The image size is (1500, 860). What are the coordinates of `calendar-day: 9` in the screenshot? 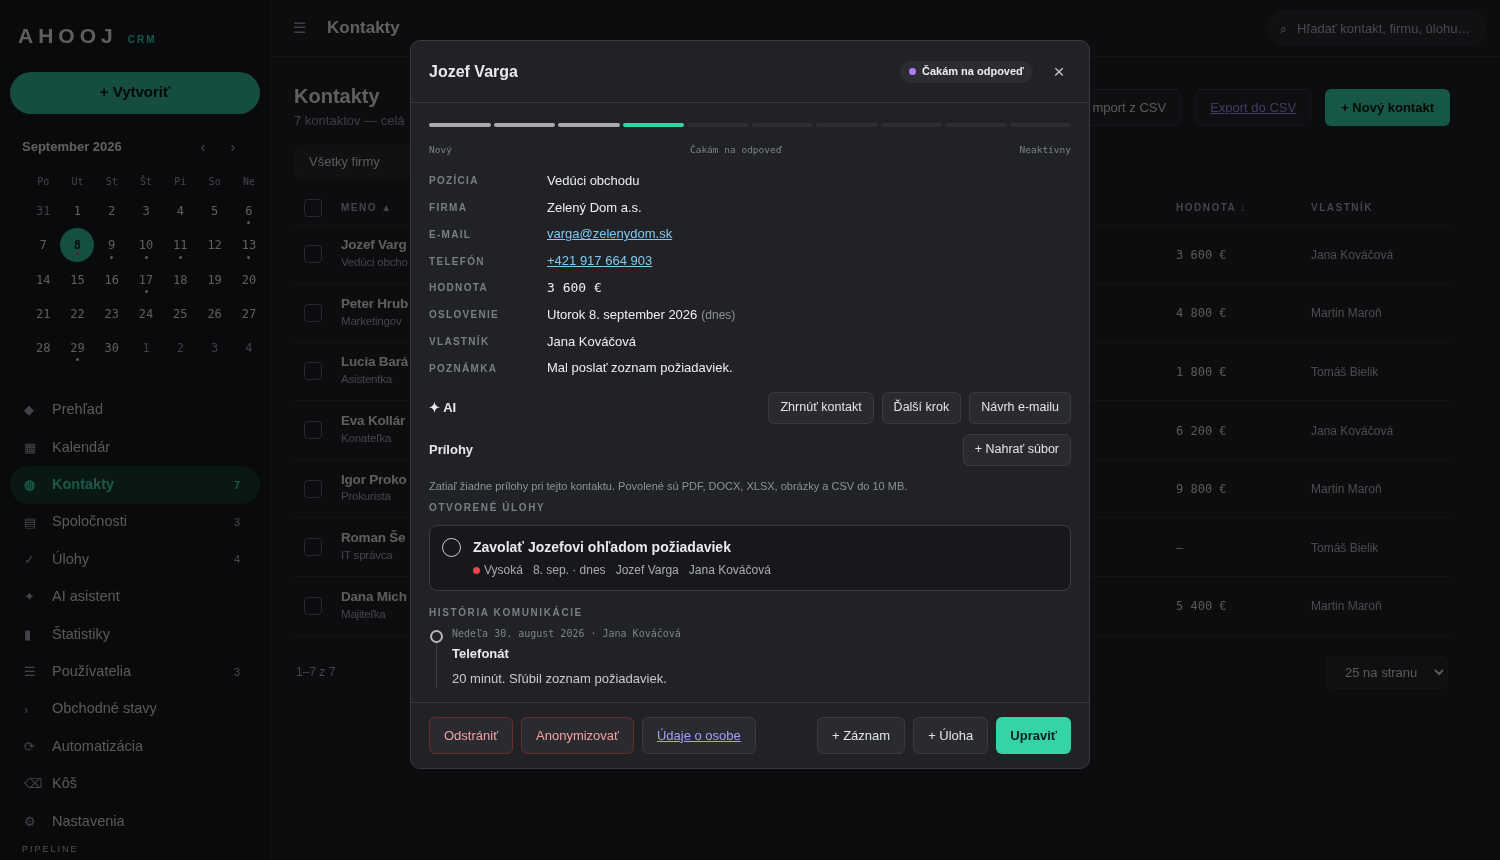 It's located at (111, 245).